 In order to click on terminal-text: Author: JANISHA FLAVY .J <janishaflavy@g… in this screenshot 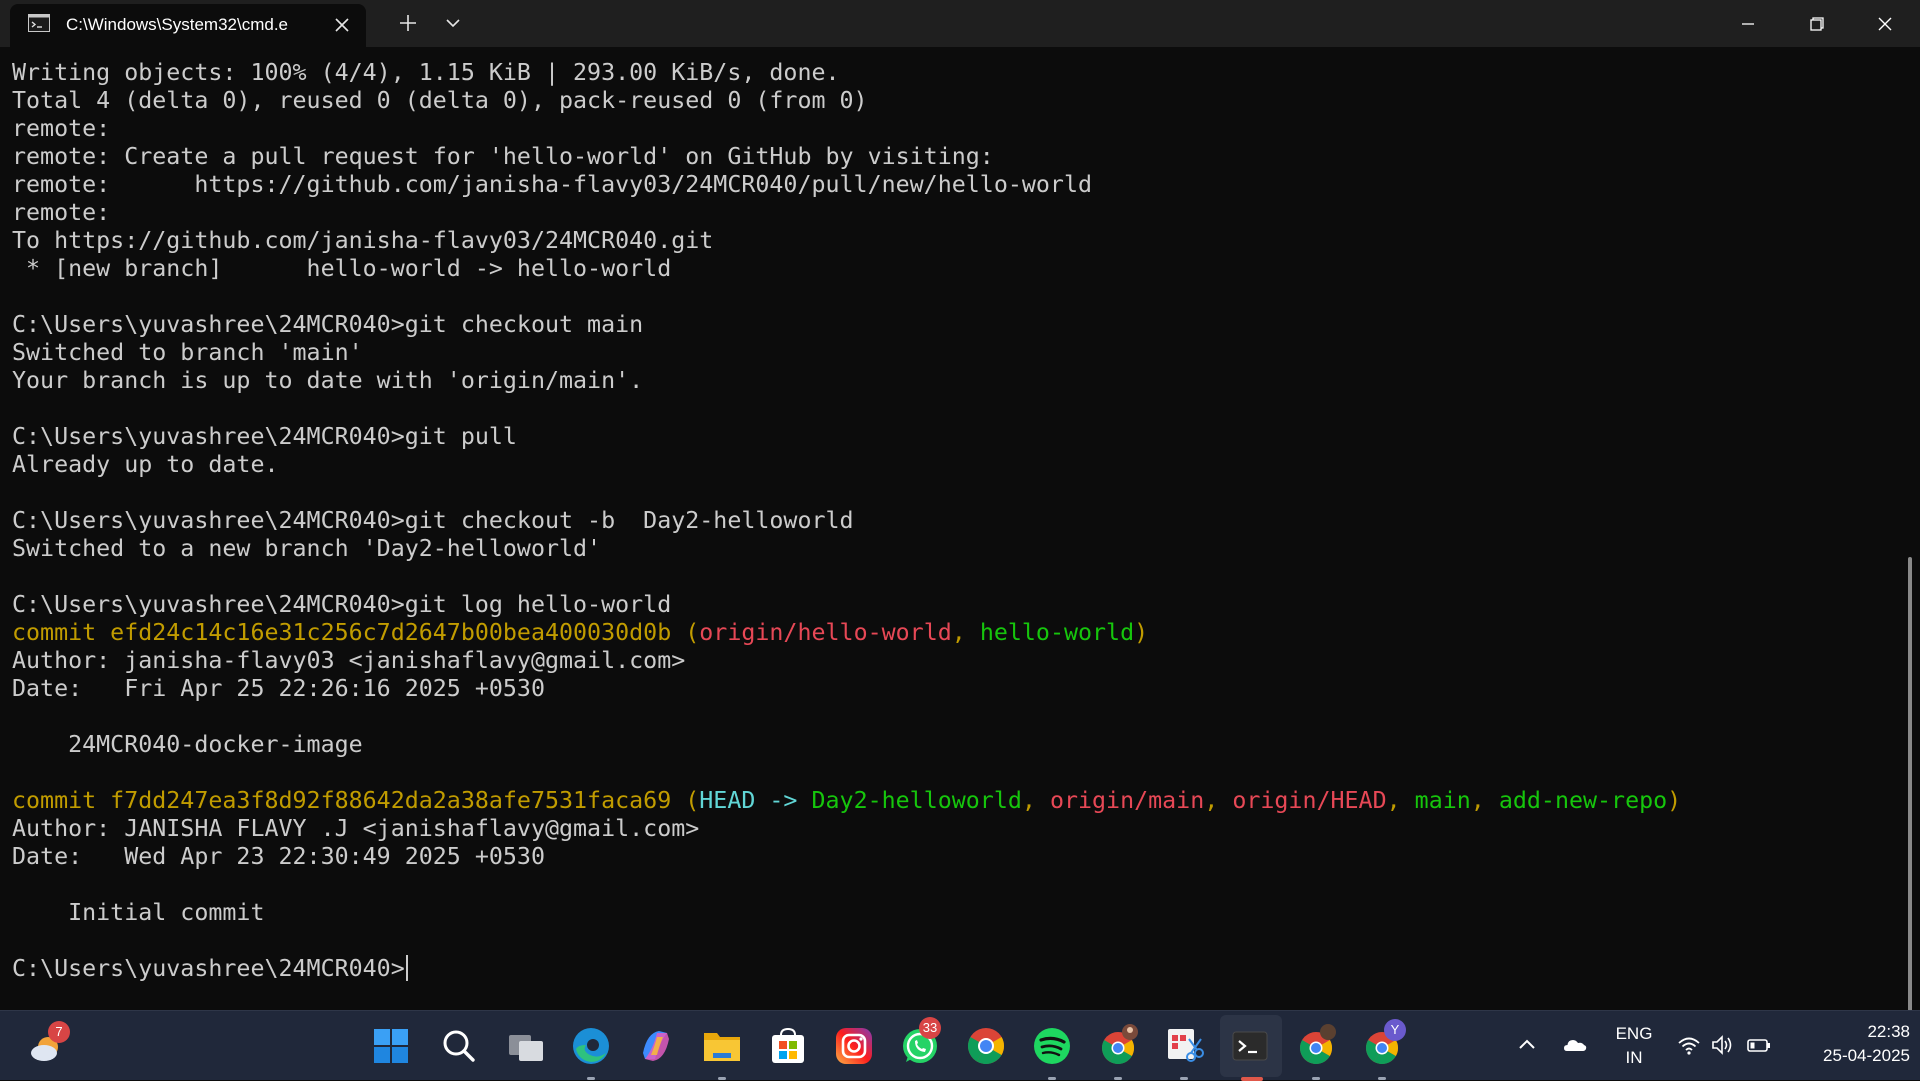, I will do `click(356, 828)`.